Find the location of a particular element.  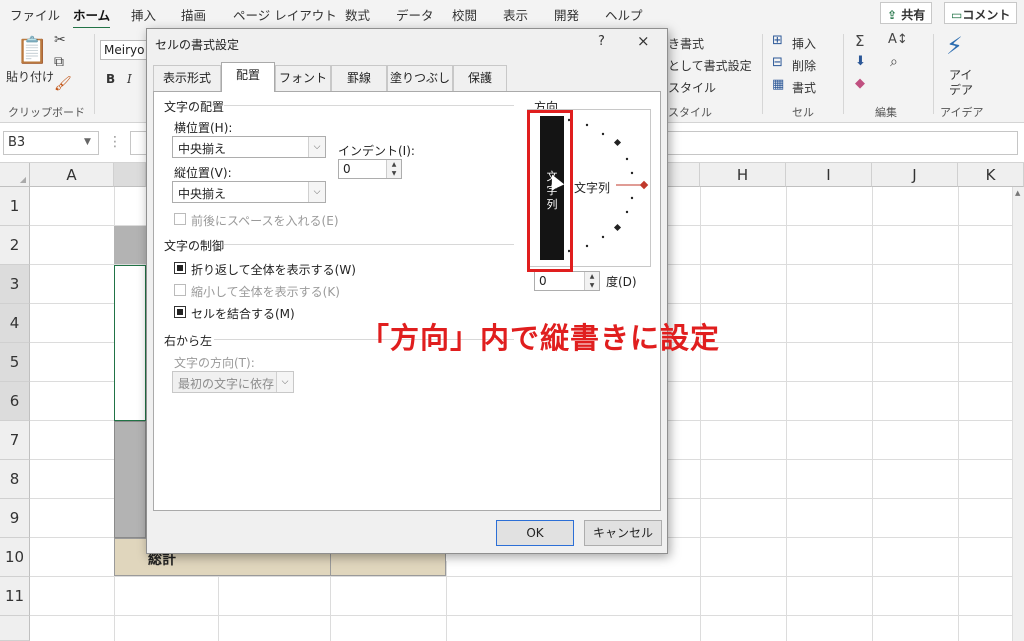

merge-cells-checkbox is located at coordinates (180, 312).